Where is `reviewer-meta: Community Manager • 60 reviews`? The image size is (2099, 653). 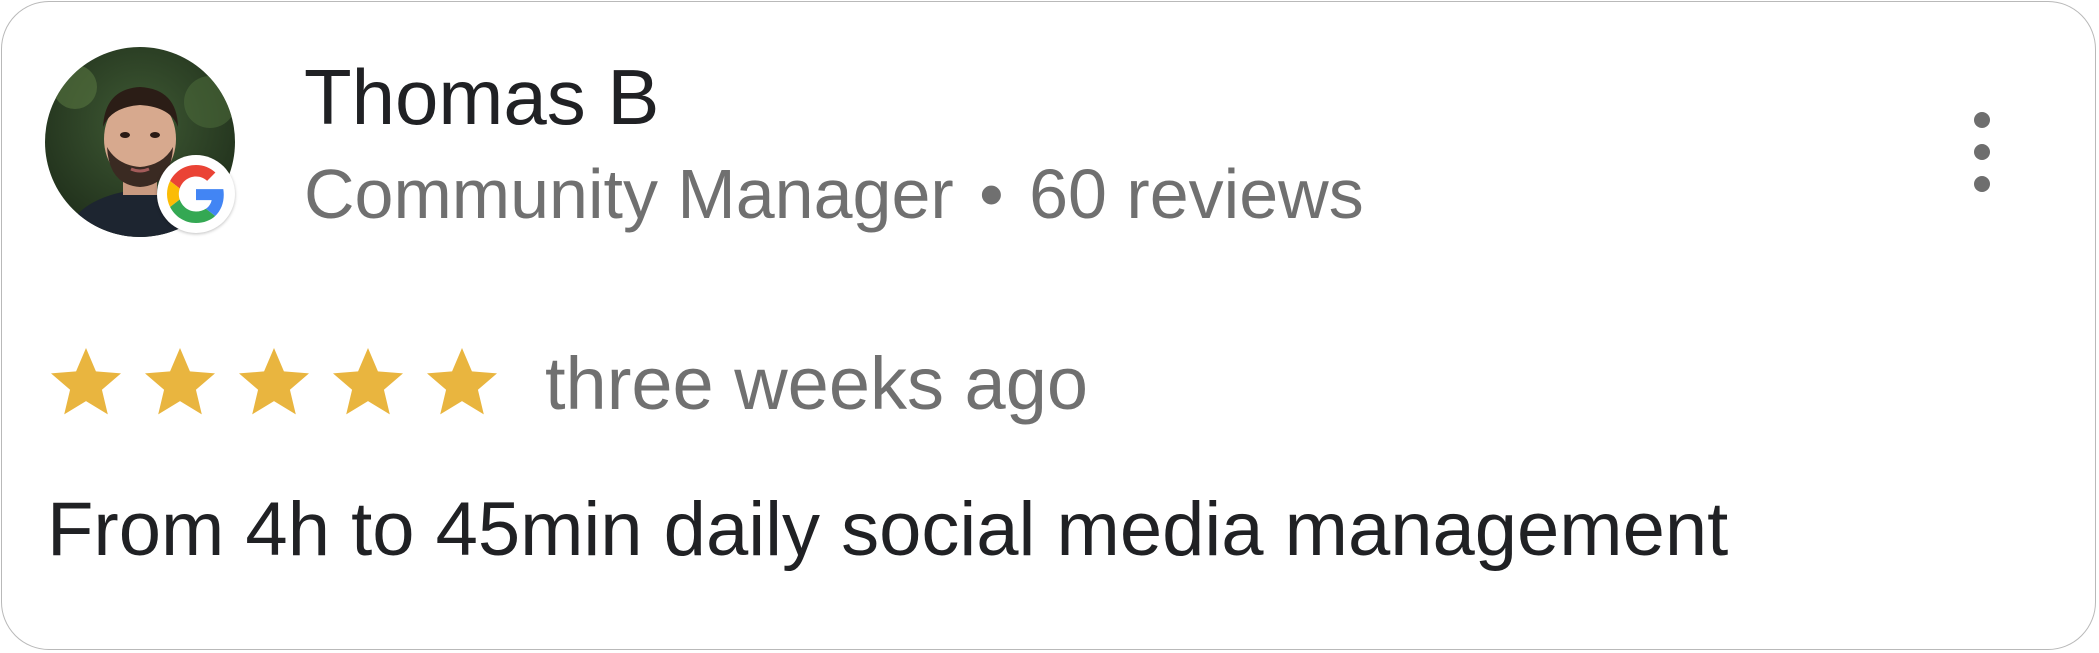
reviewer-meta: Community Manager • 60 reviews is located at coordinates (834, 194).